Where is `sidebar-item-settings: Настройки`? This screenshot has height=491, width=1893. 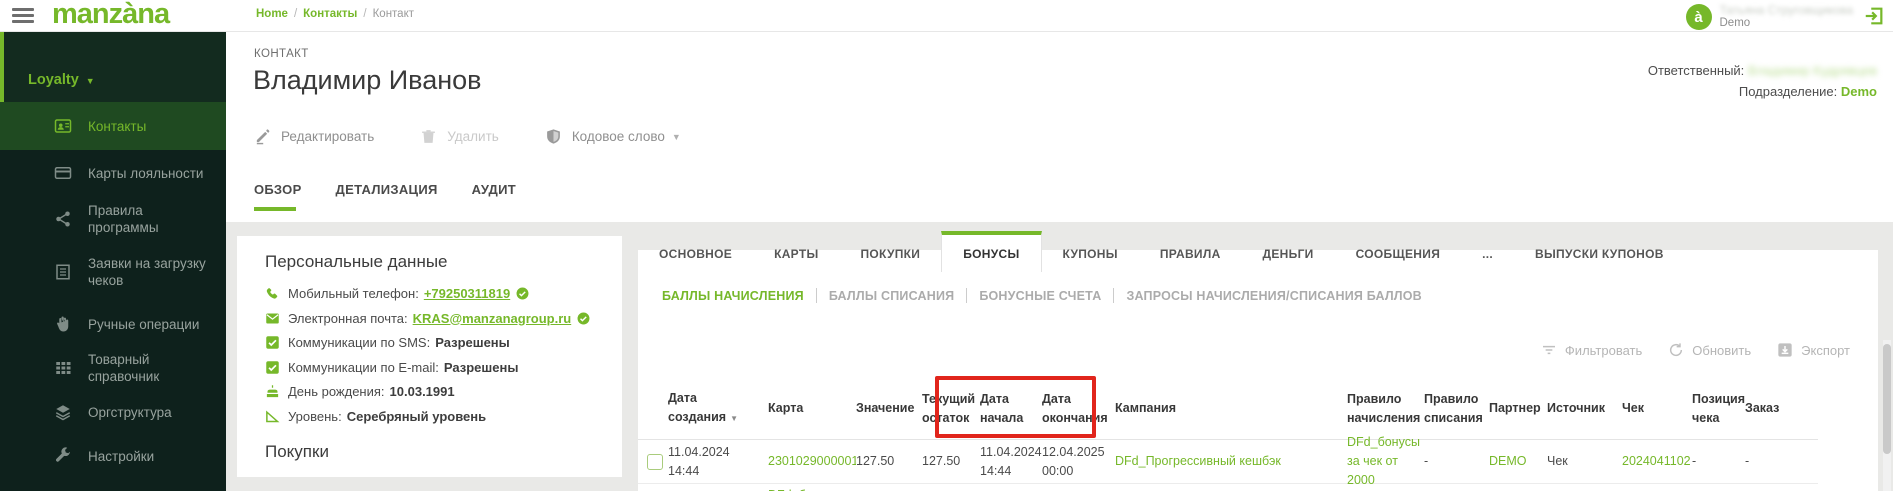
sidebar-item-settings: Настройки is located at coordinates (113, 456).